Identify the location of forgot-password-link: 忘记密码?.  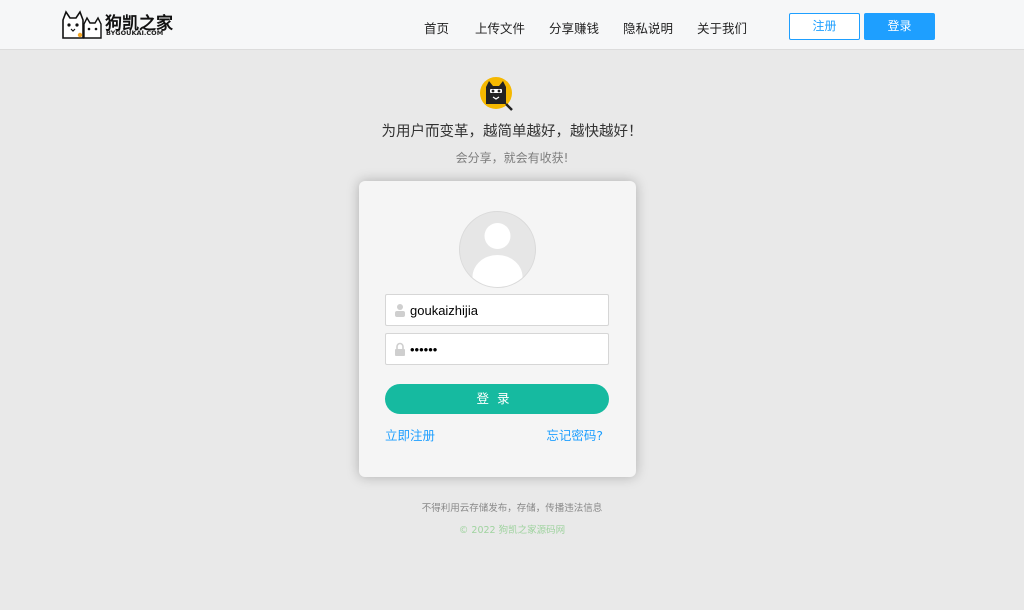
(574, 434).